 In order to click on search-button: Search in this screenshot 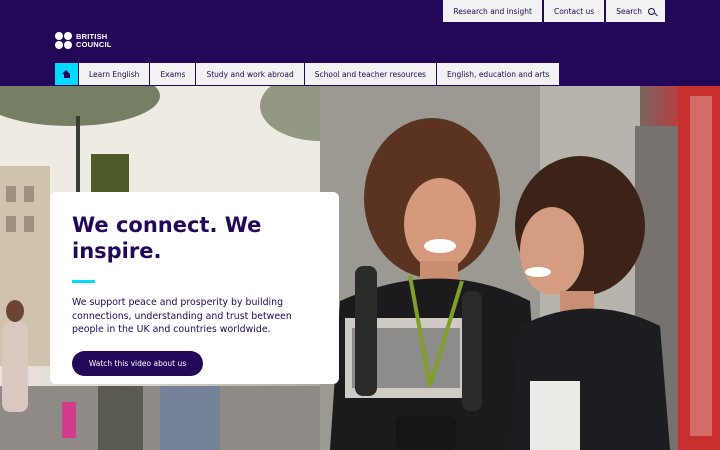, I will do `click(635, 11)`.